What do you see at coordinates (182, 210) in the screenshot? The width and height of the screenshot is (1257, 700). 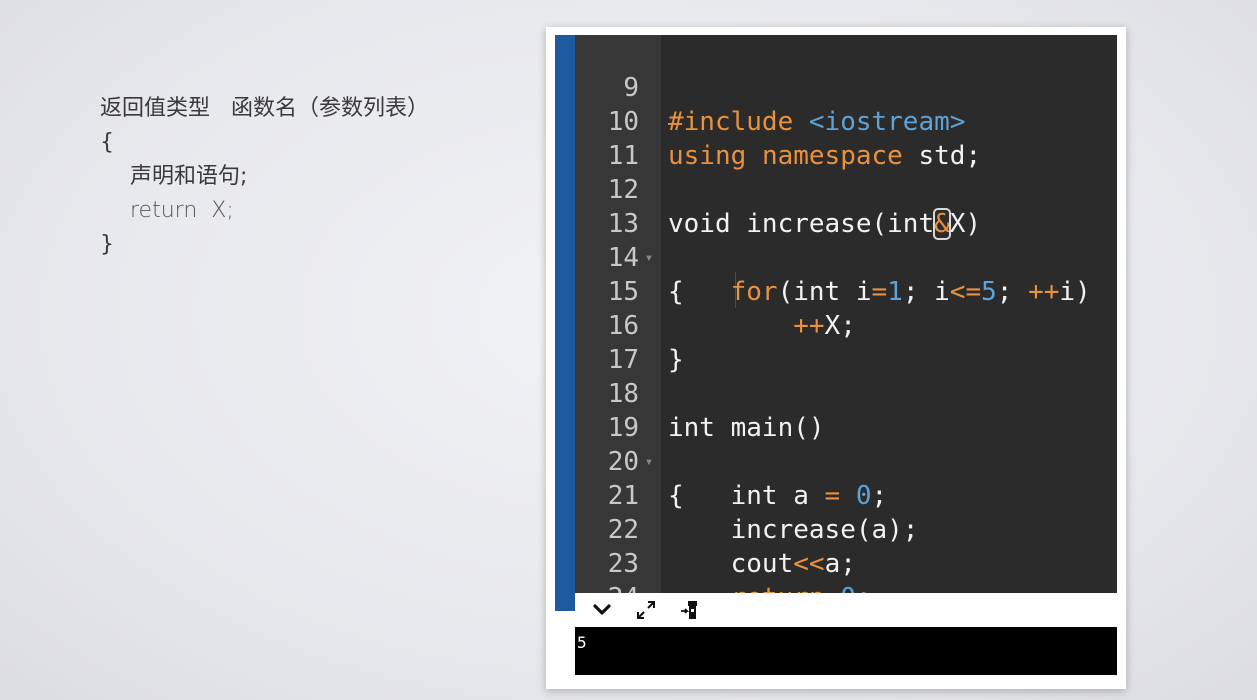 I see `syntax-return: return X;` at bounding box center [182, 210].